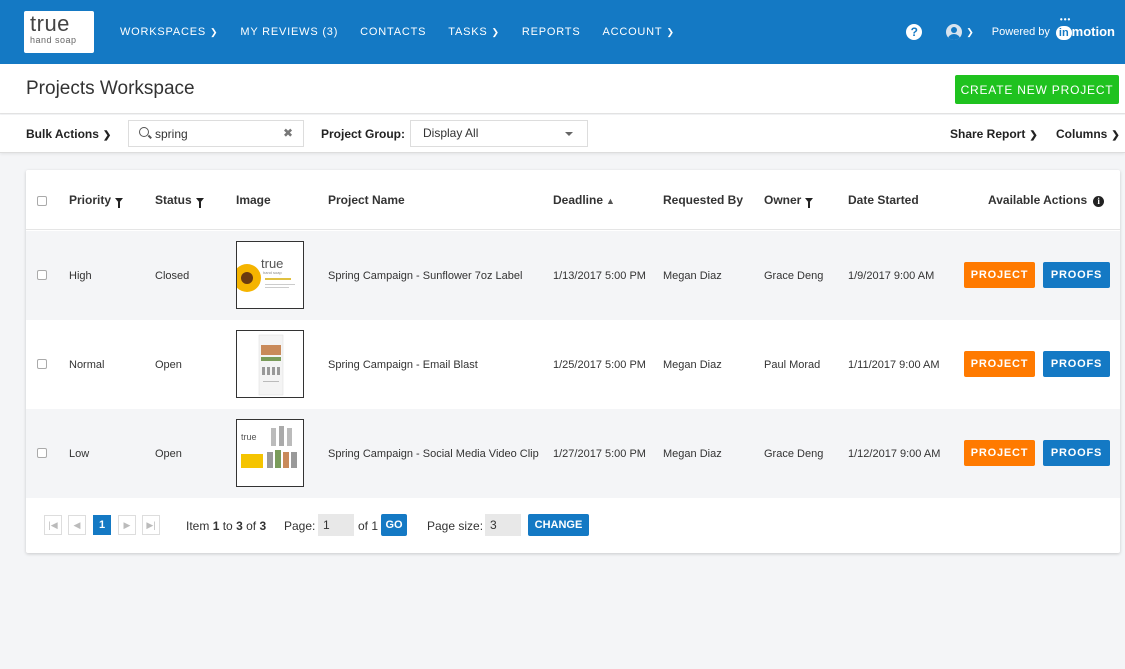 The image size is (1125, 669). I want to click on brand-logo: true hand soap, so click(59, 32).